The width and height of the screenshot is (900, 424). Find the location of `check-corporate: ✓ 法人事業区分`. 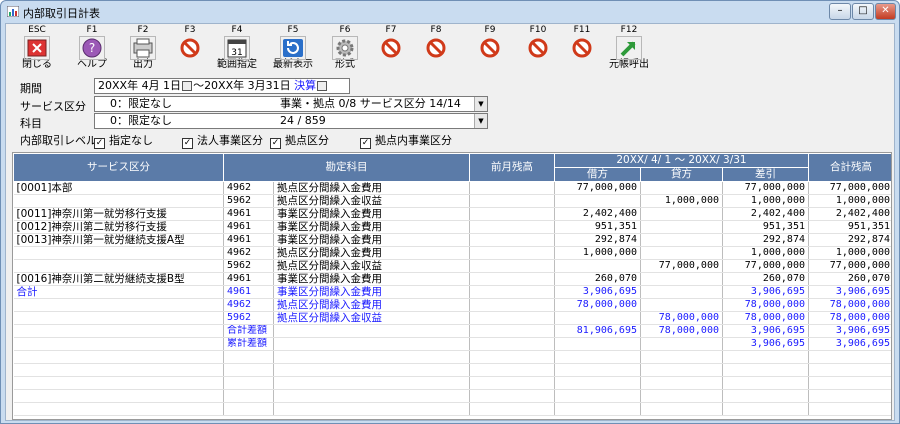

check-corporate: ✓ 法人事業区分 is located at coordinates (222, 140).